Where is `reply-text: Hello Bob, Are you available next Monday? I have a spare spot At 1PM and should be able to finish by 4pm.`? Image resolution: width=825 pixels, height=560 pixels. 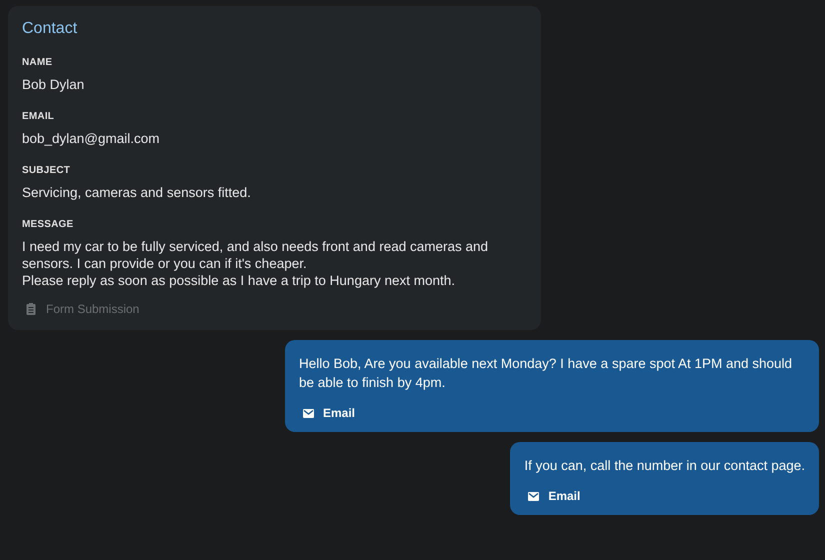 reply-text: Hello Bob, Are you available next Monday? I have a spare spot At 1PM and should be able to finish by 4pm. is located at coordinates (546, 373).